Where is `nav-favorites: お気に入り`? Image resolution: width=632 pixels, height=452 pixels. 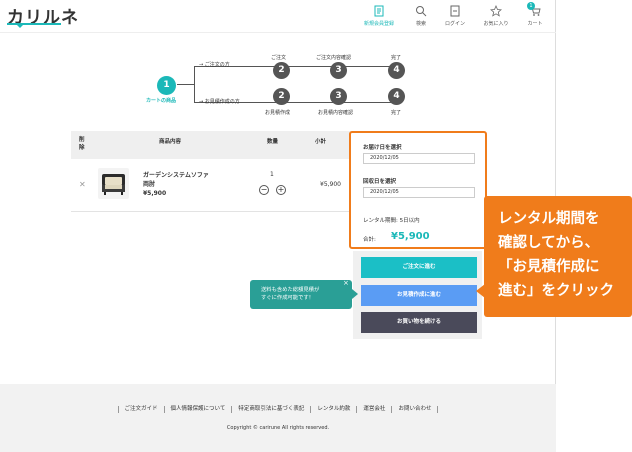 nav-favorites: お気に入り is located at coordinates (496, 16).